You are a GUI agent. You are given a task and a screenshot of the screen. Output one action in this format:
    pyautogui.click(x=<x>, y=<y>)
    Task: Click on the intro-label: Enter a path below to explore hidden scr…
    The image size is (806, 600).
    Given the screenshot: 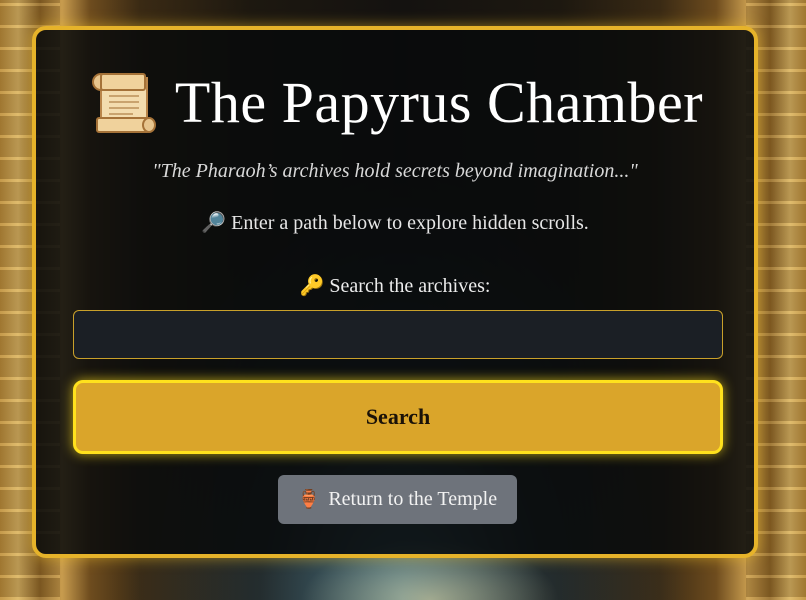 What is the action you would take?
    pyautogui.click(x=410, y=223)
    